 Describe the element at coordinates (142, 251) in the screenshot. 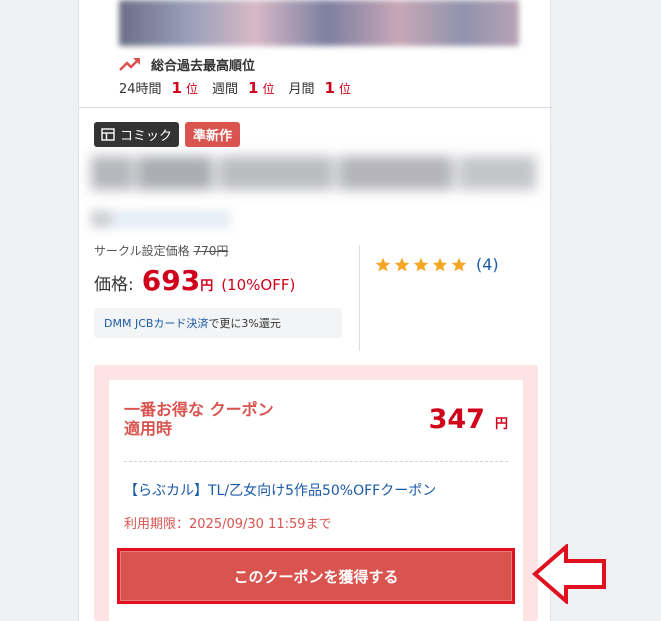

I see `circle-price-label: サークル設定価格` at that location.